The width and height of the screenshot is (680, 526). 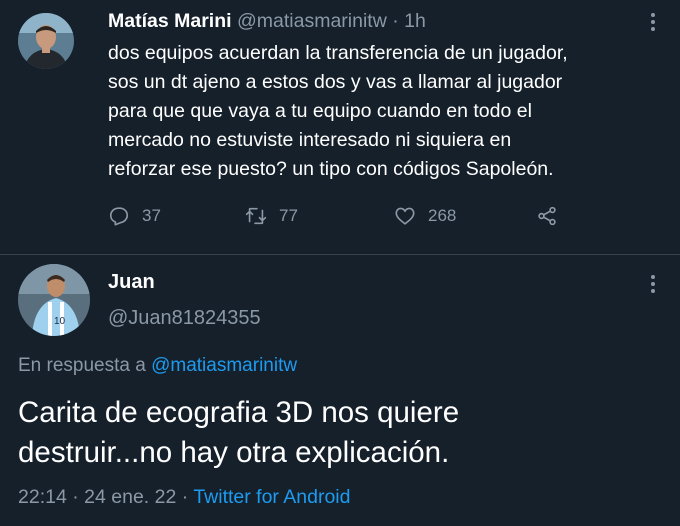 I want to click on avatar: 10, so click(x=54, y=300).